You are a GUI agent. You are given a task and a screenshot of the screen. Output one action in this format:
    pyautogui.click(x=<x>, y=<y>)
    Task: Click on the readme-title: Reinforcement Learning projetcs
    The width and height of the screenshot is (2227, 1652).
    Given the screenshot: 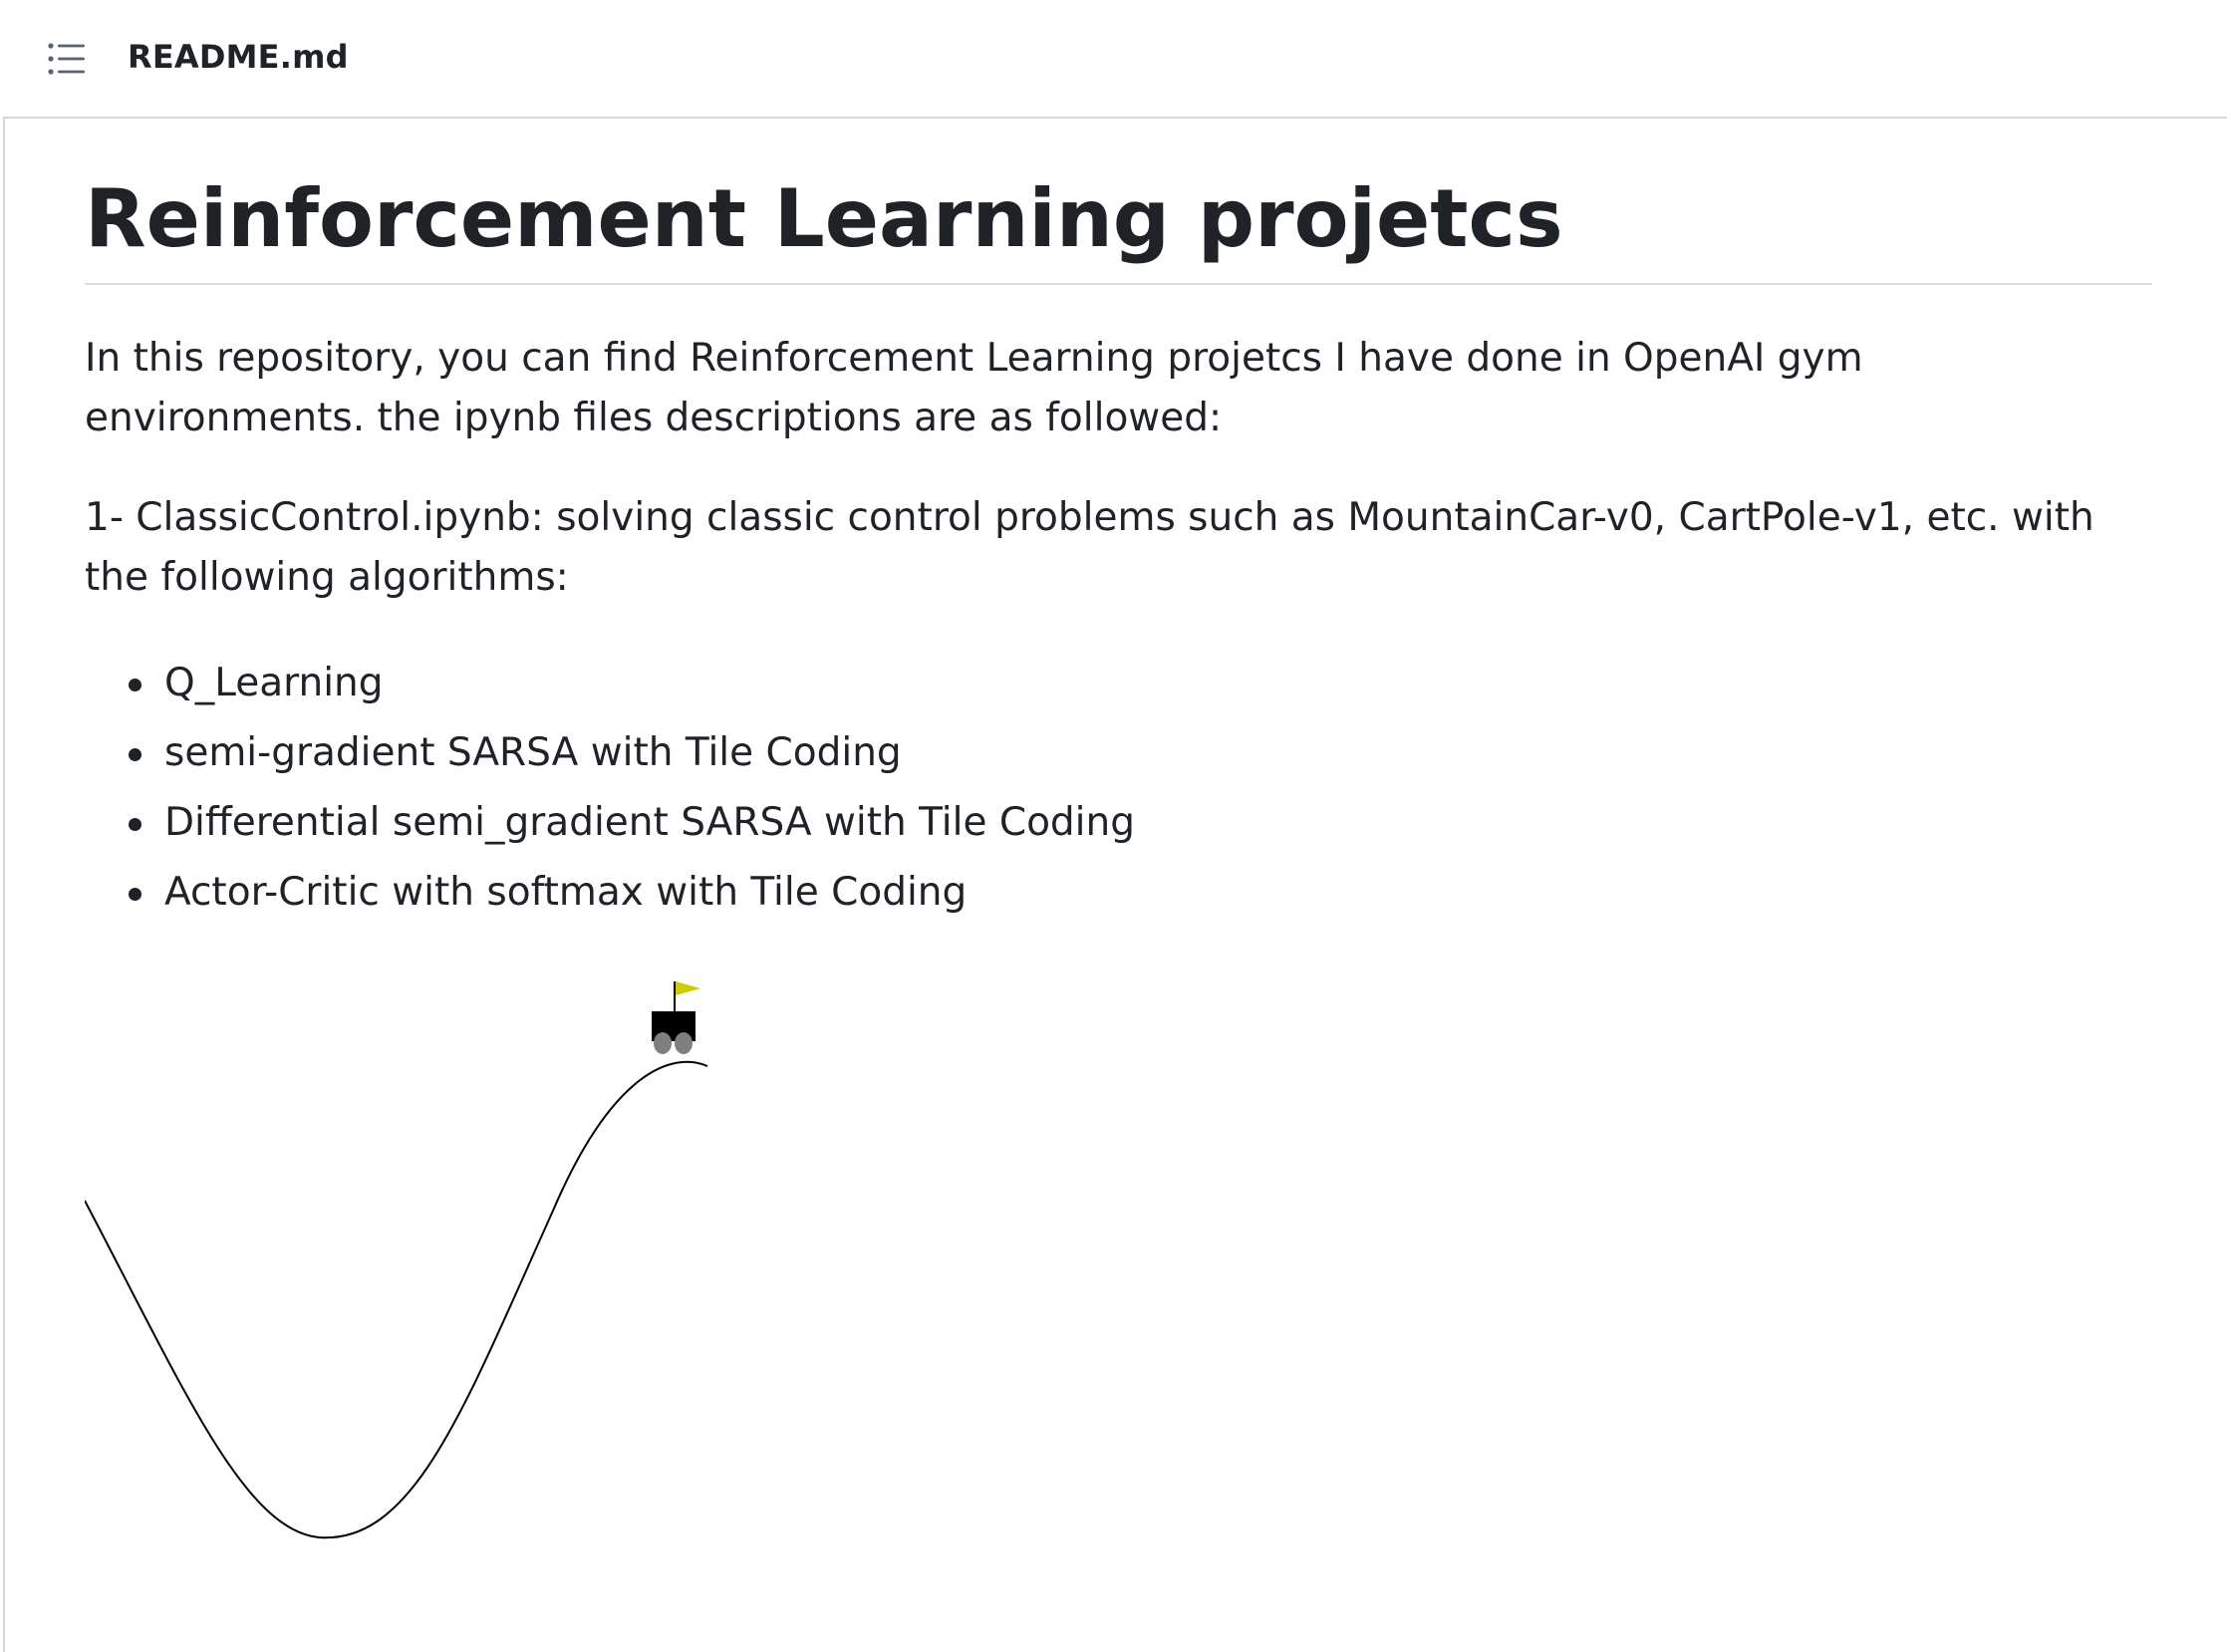 What is the action you would take?
    pyautogui.click(x=824, y=218)
    